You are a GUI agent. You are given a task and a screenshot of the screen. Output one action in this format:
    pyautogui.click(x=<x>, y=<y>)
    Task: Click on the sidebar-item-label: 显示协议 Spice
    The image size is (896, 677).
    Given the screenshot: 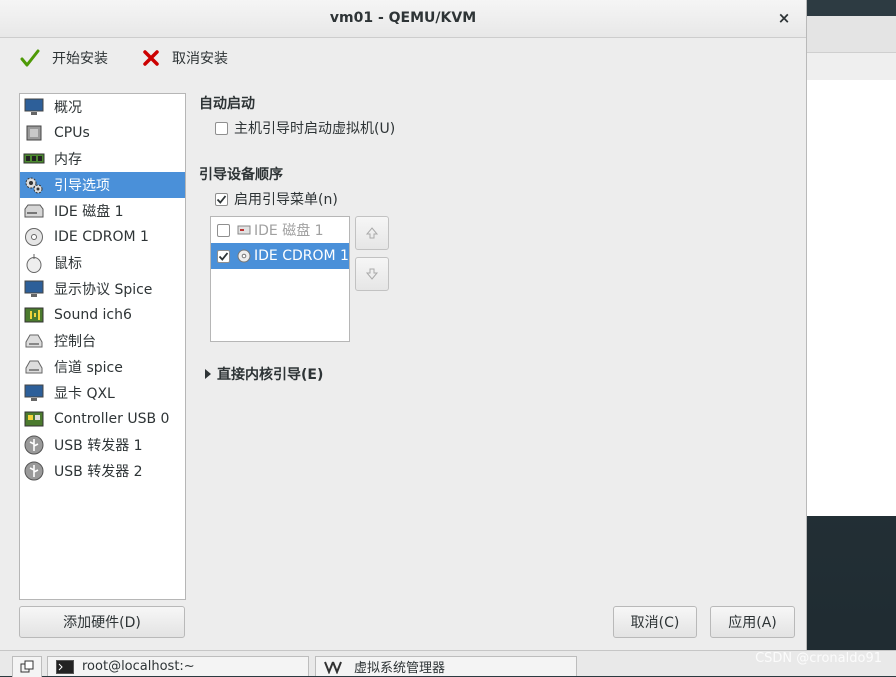 What is the action you would take?
    pyautogui.click(x=103, y=290)
    